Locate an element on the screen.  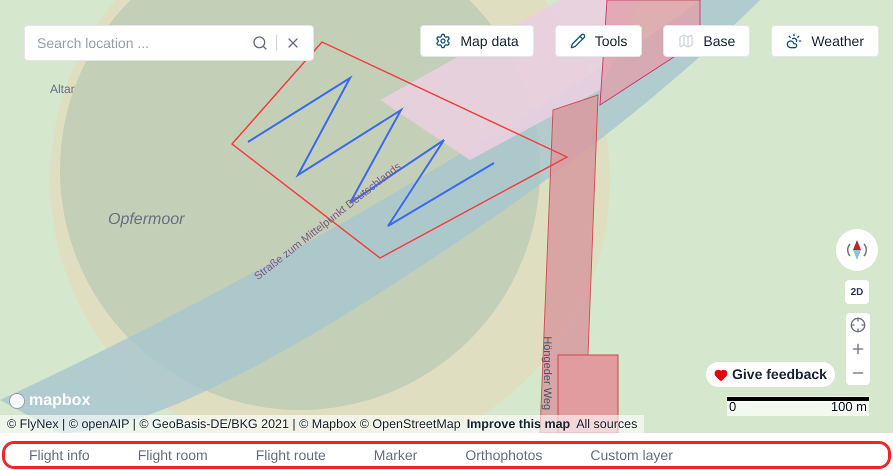
improve-map-link: Improve this map is located at coordinates (518, 423).